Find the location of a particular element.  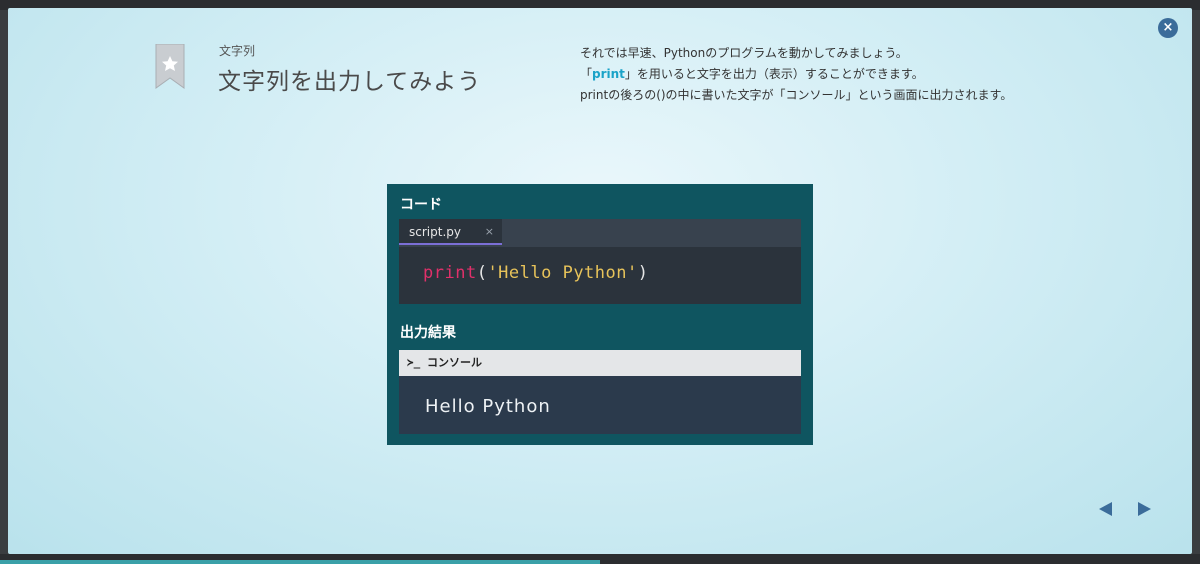

description-keyword-print: print is located at coordinates (608, 74).